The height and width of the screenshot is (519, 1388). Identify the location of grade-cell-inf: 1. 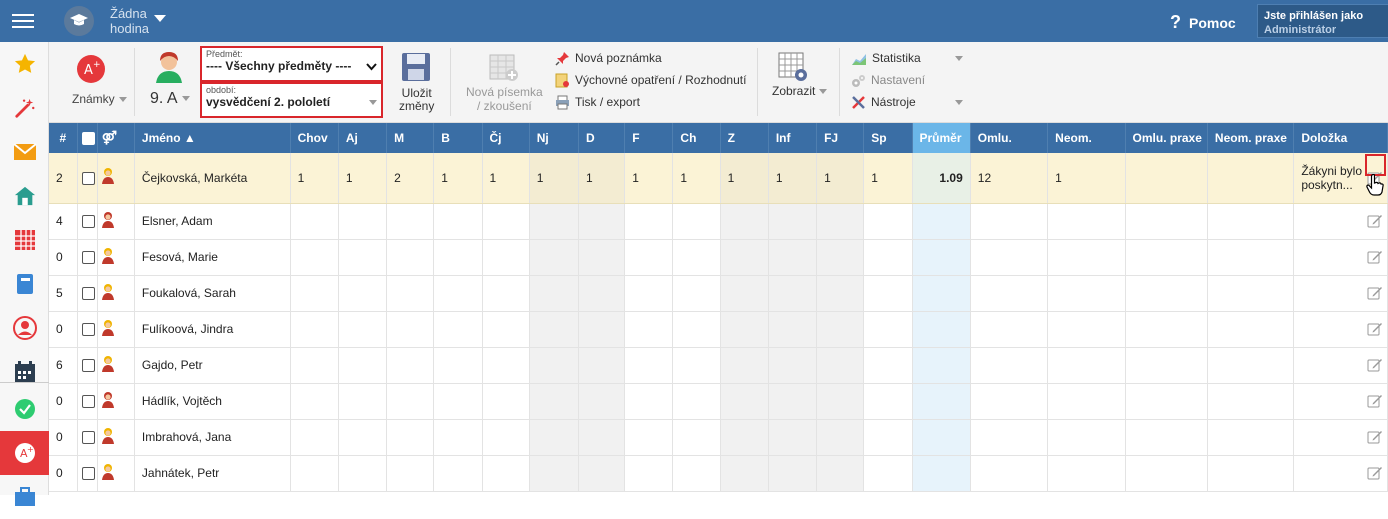
(793, 178).